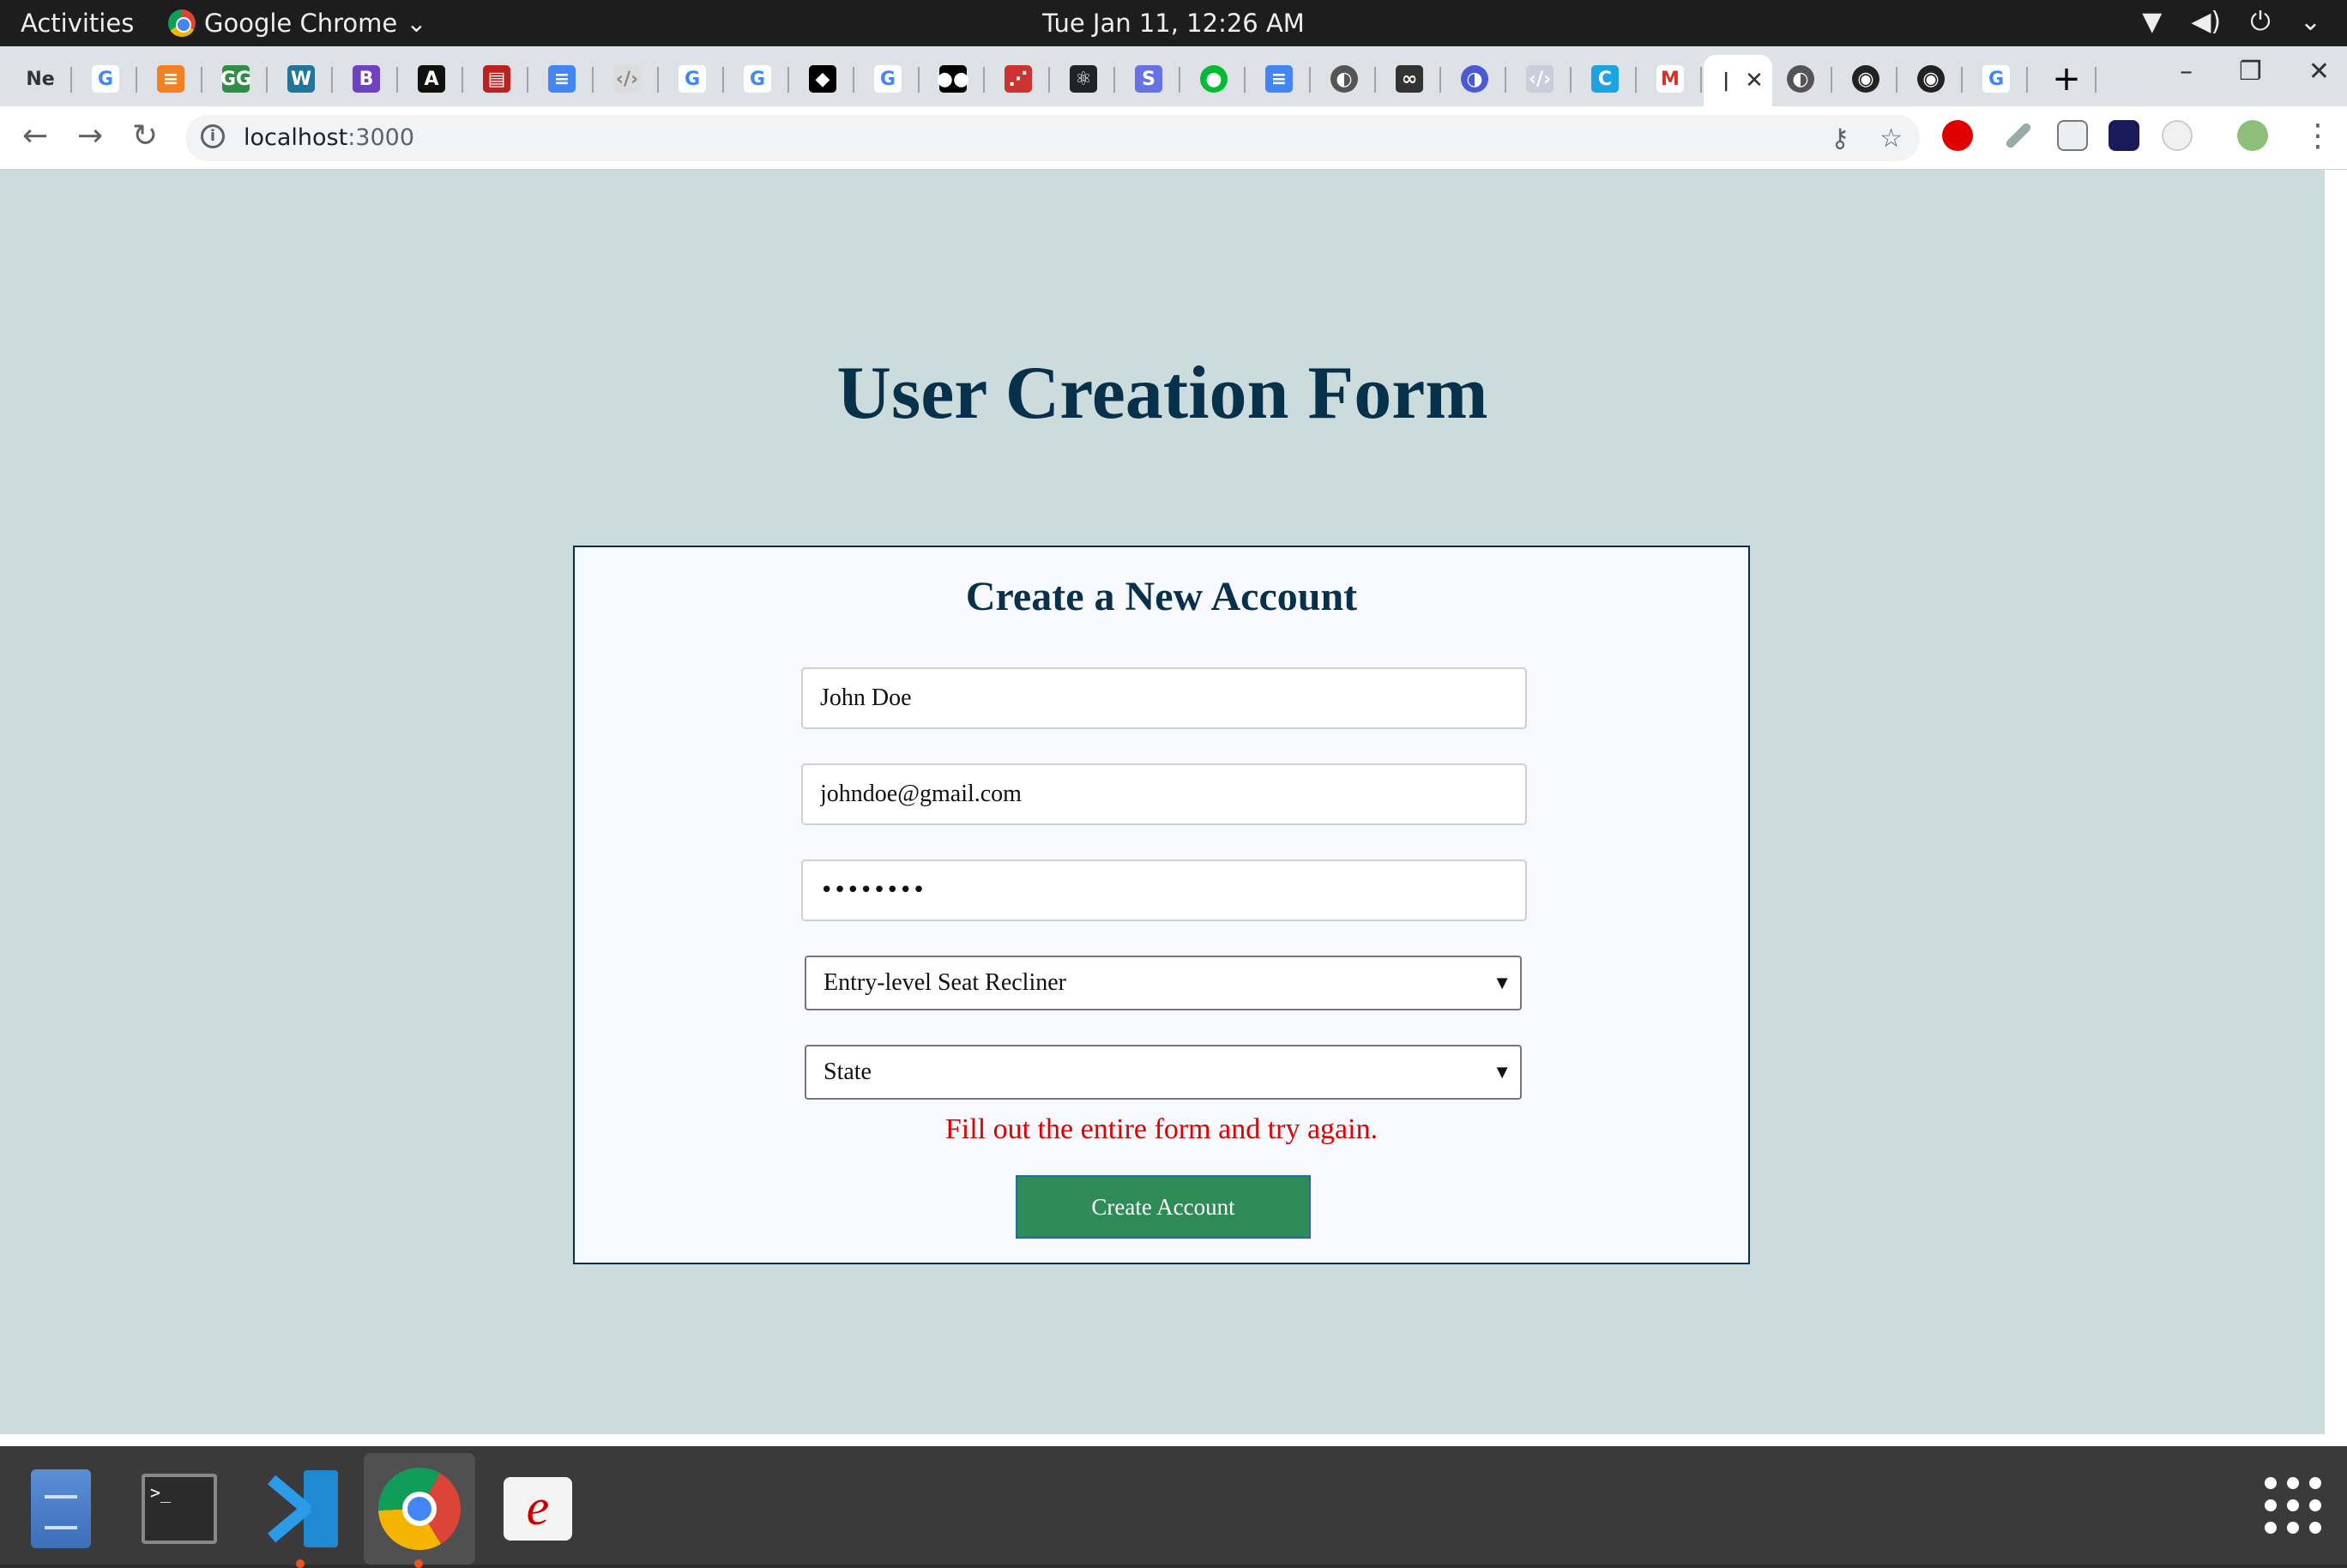 The image size is (2347, 1568). I want to click on red-box-icon: ▤, so click(496, 79).